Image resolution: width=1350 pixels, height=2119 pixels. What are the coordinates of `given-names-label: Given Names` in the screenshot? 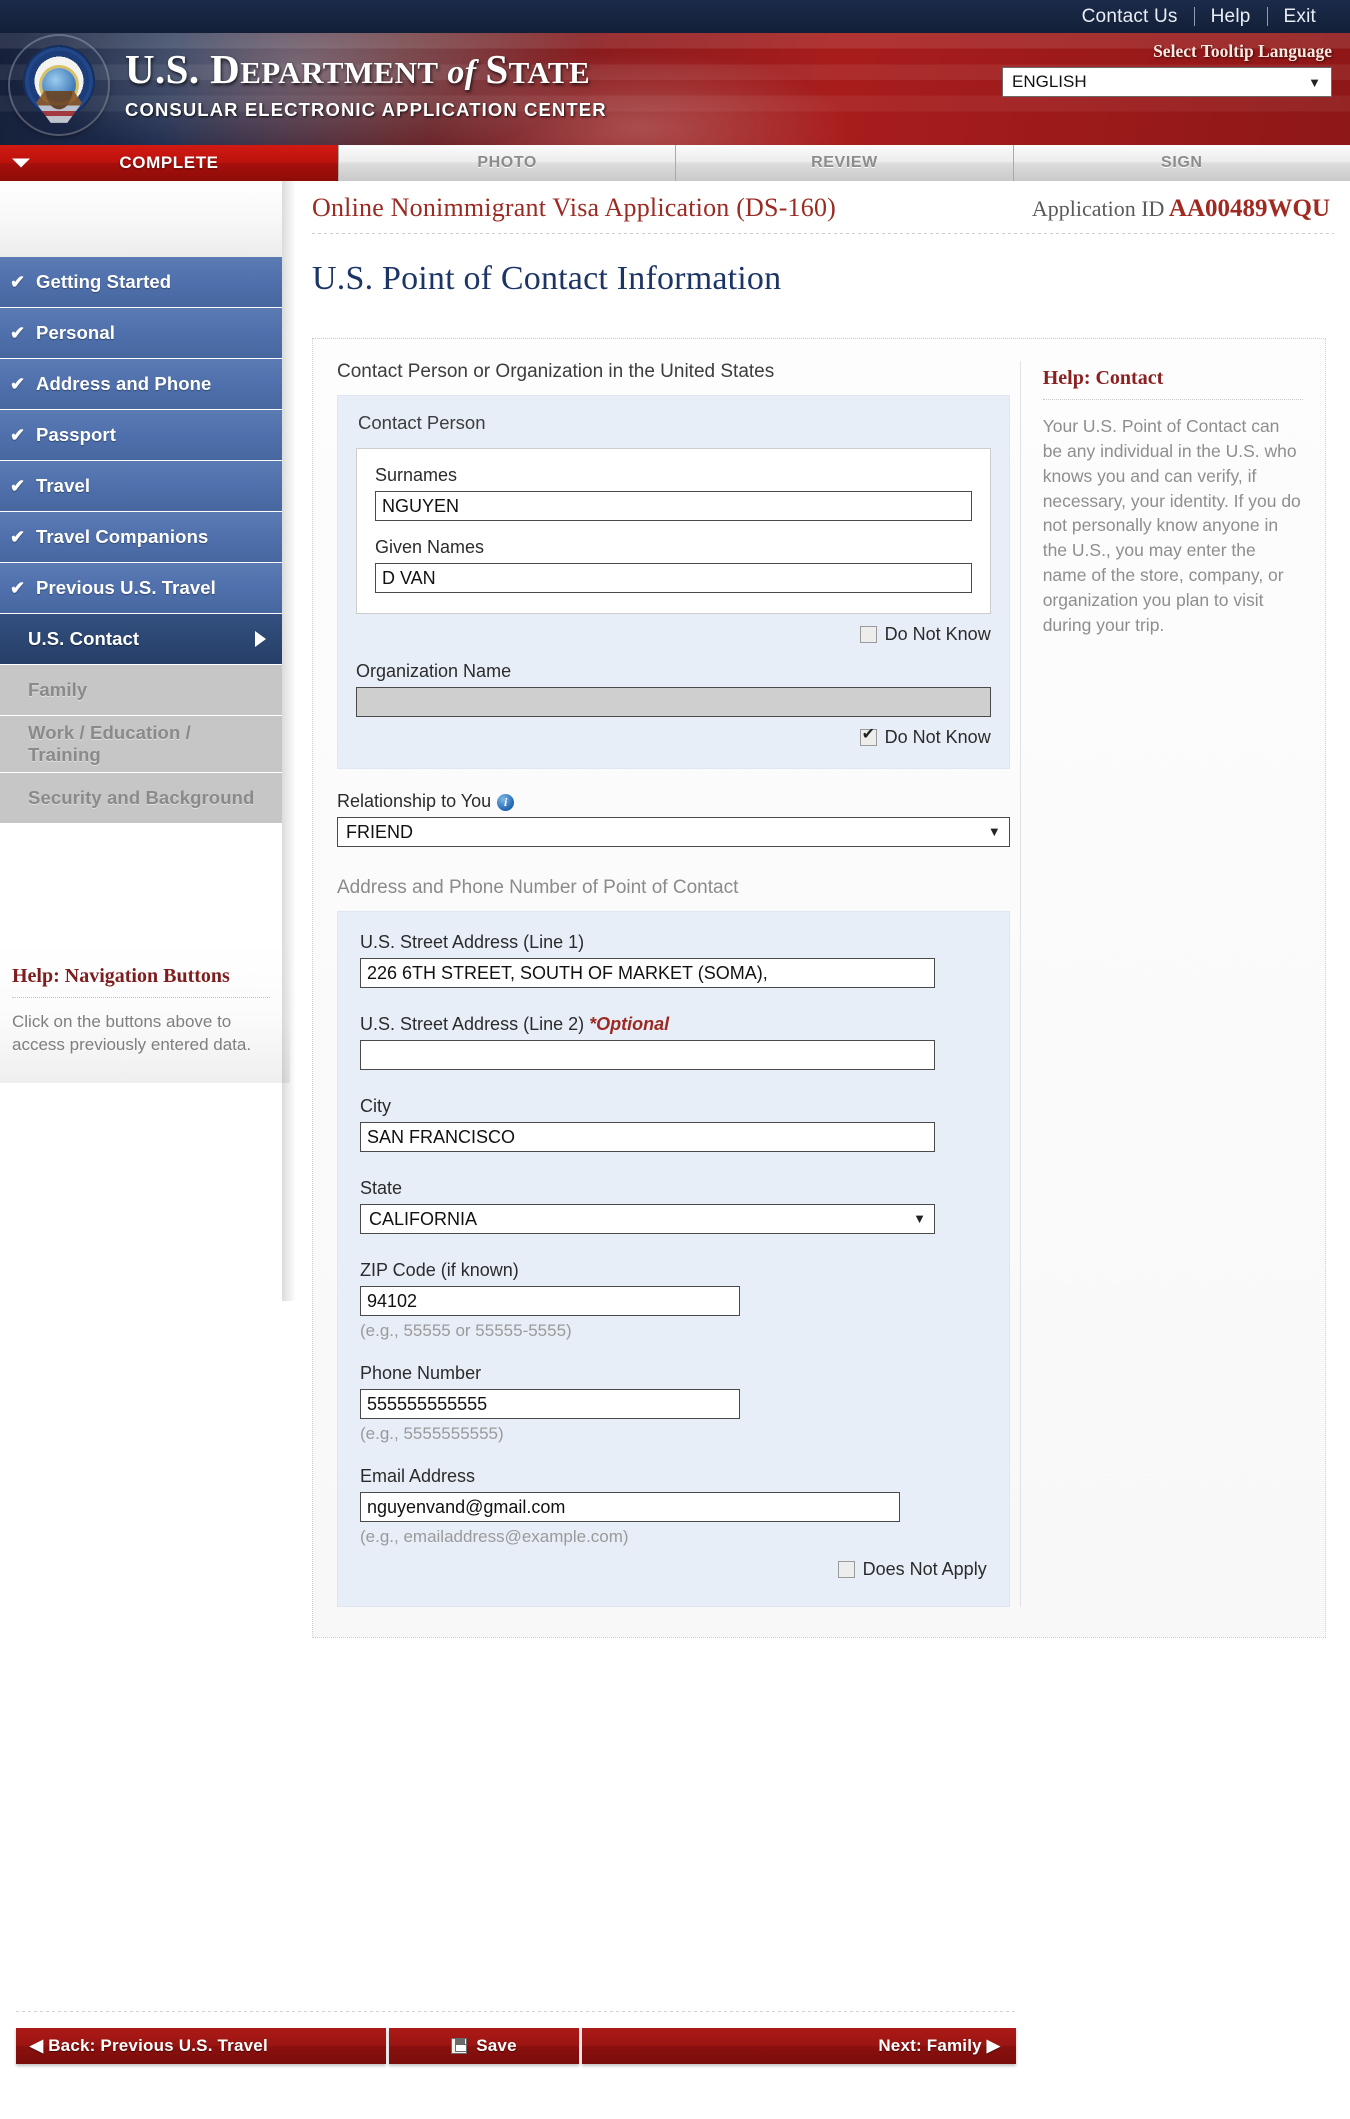 It's located at (430, 547).